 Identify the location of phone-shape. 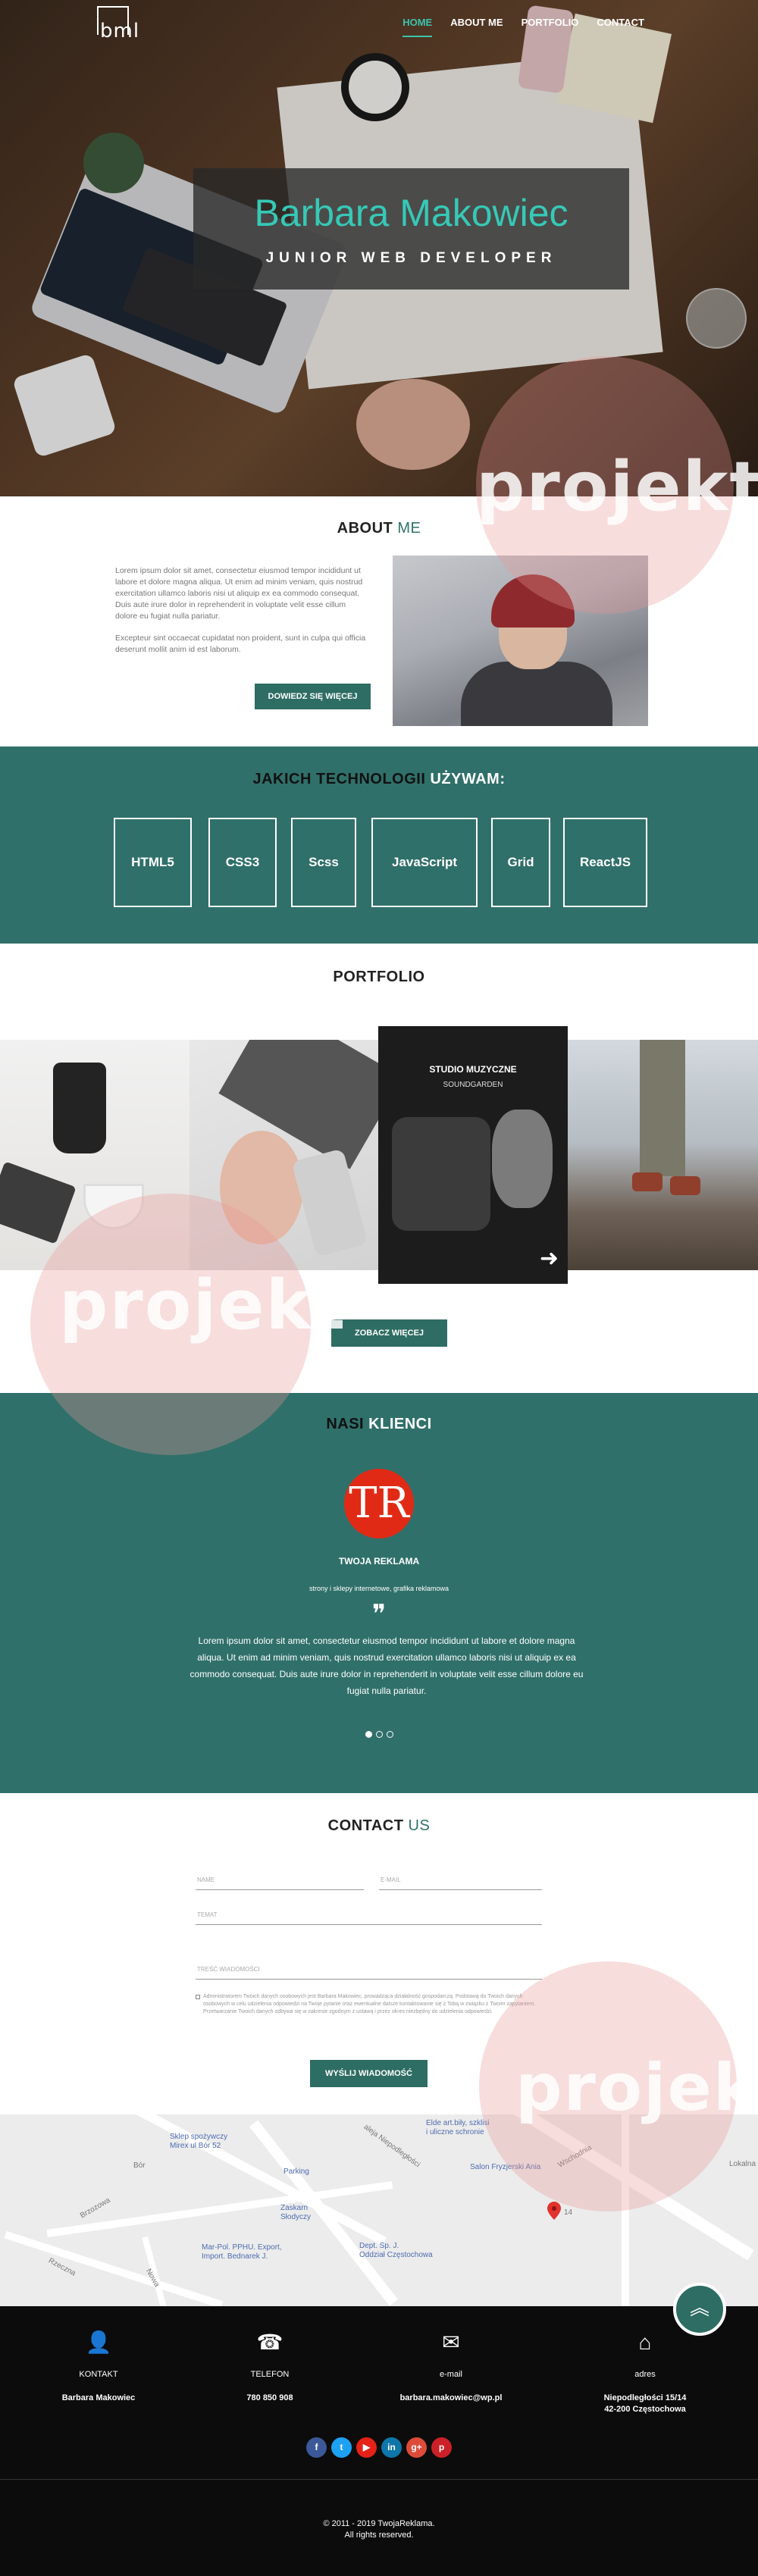
(329, 1203).